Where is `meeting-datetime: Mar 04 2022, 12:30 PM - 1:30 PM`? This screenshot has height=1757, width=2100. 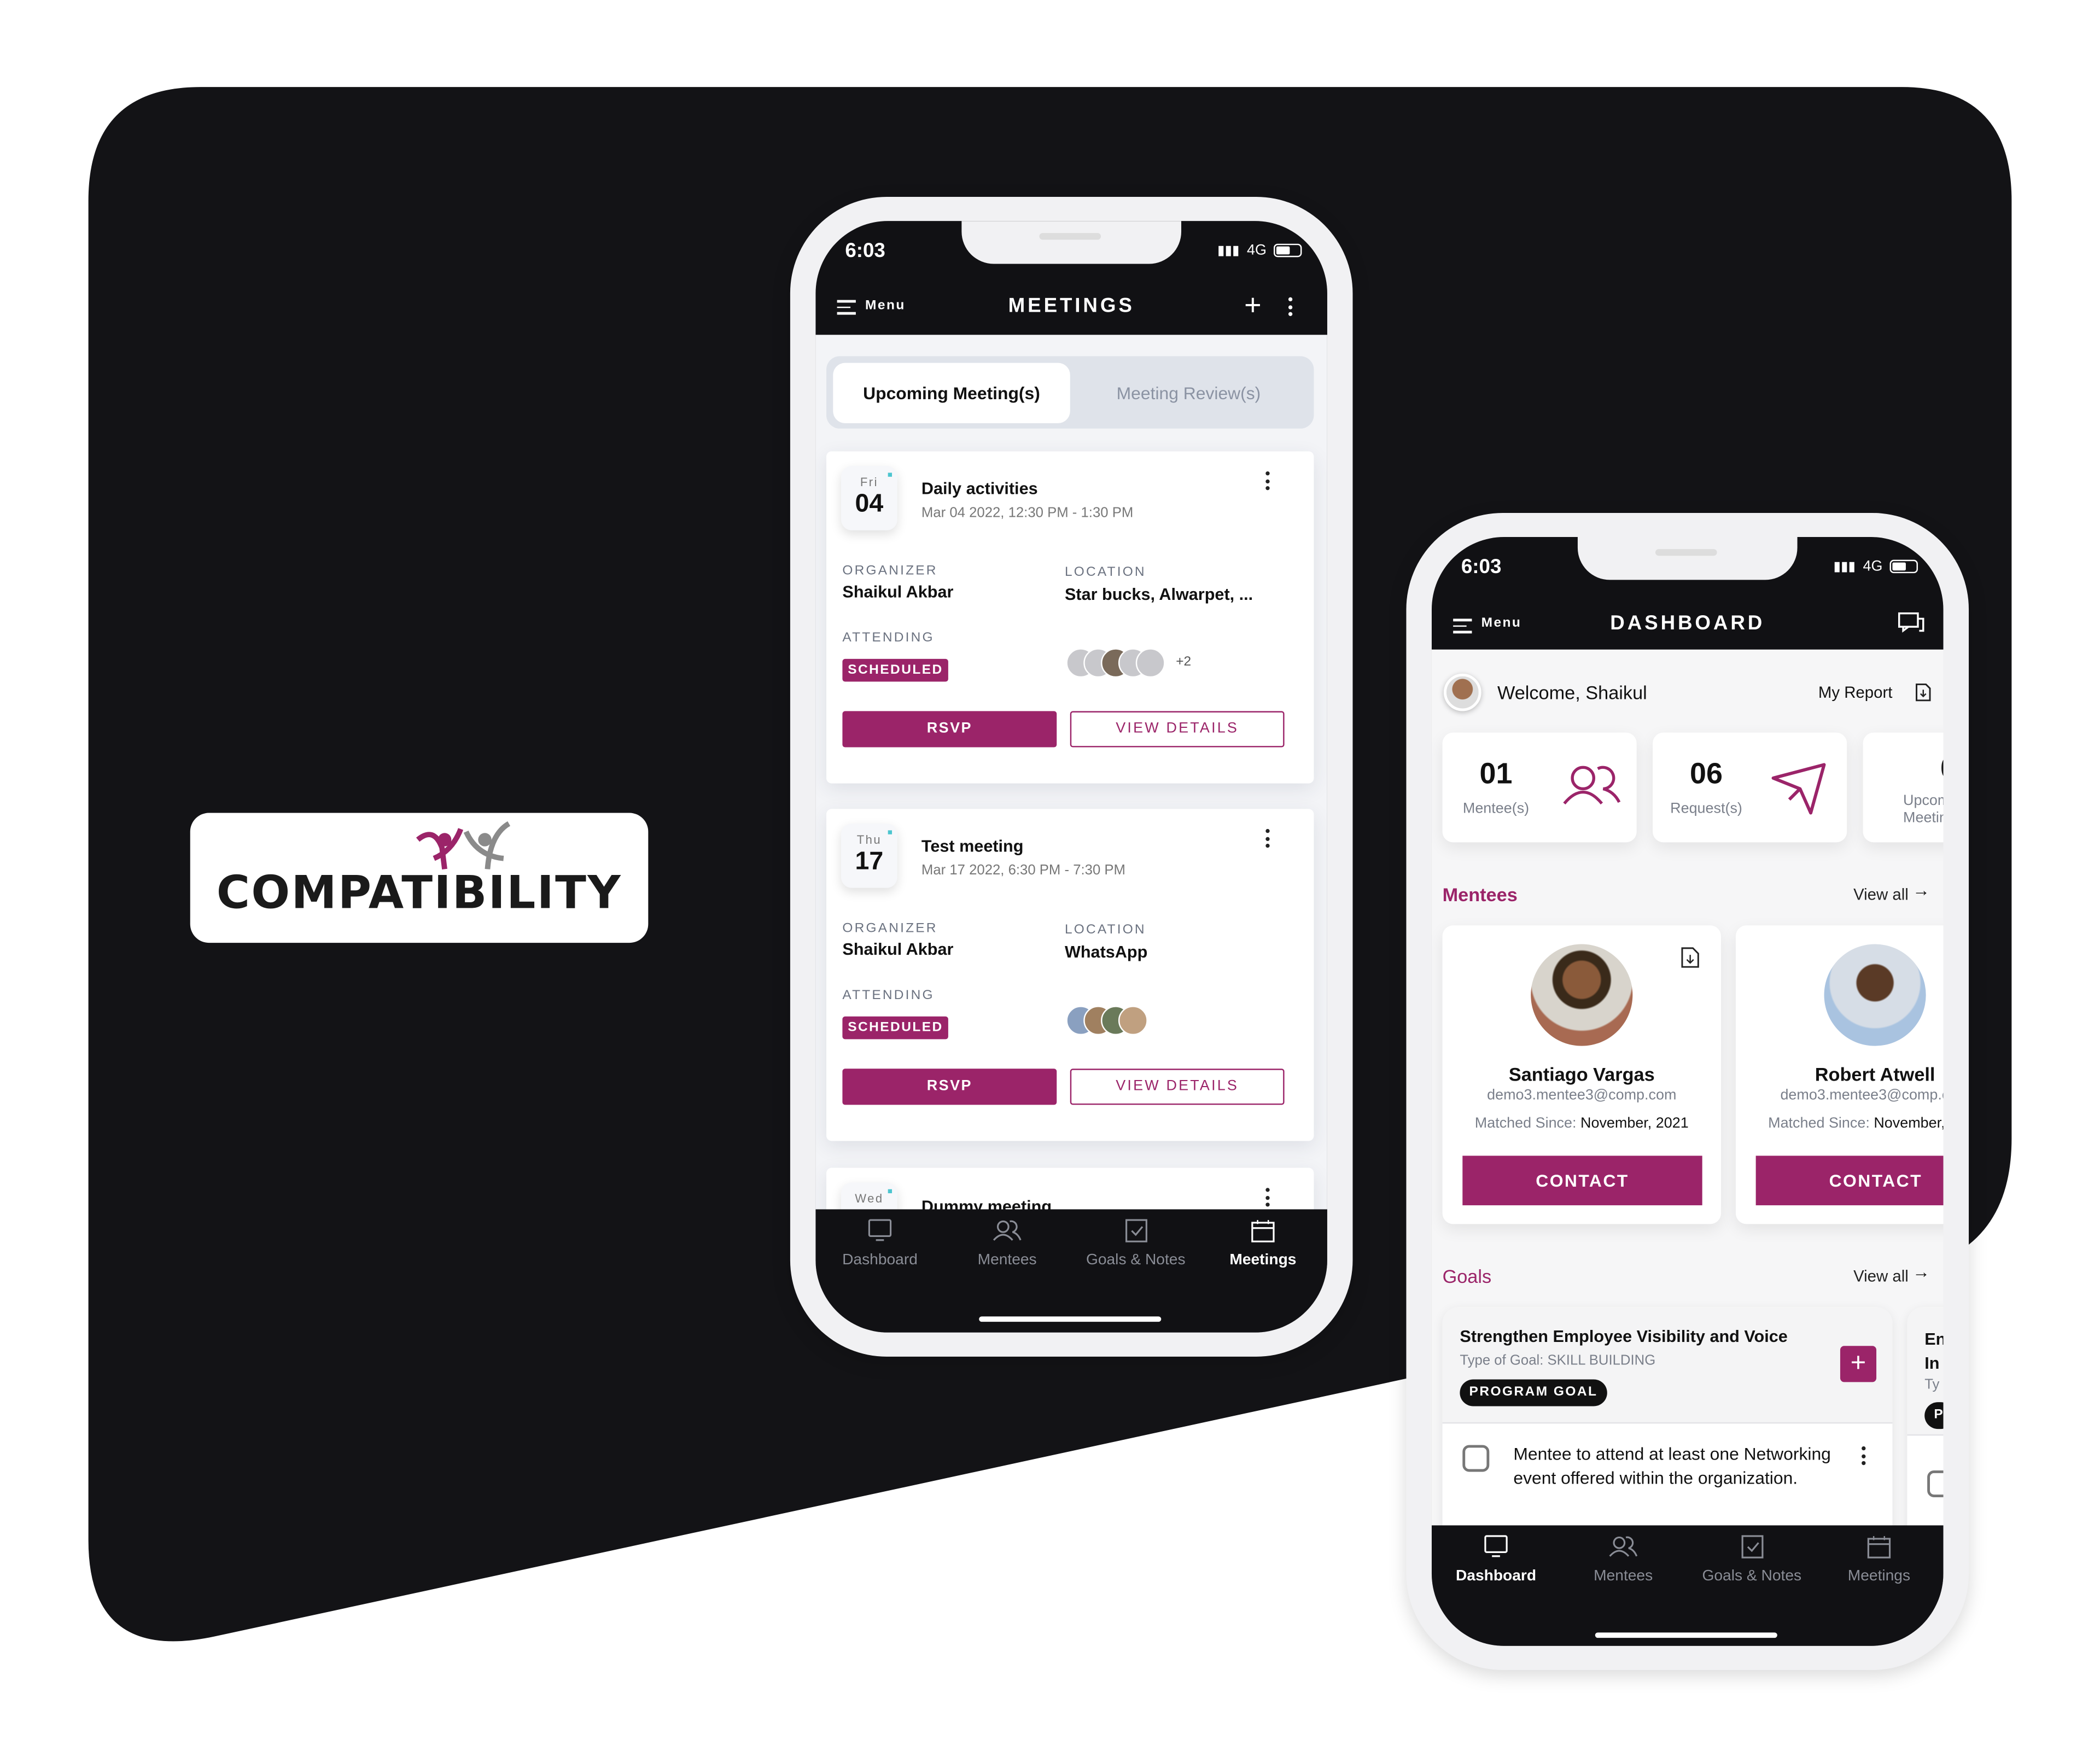
meeting-datetime: Mar 04 2022, 12:30 PM - 1:30 PM is located at coordinates (1027, 513).